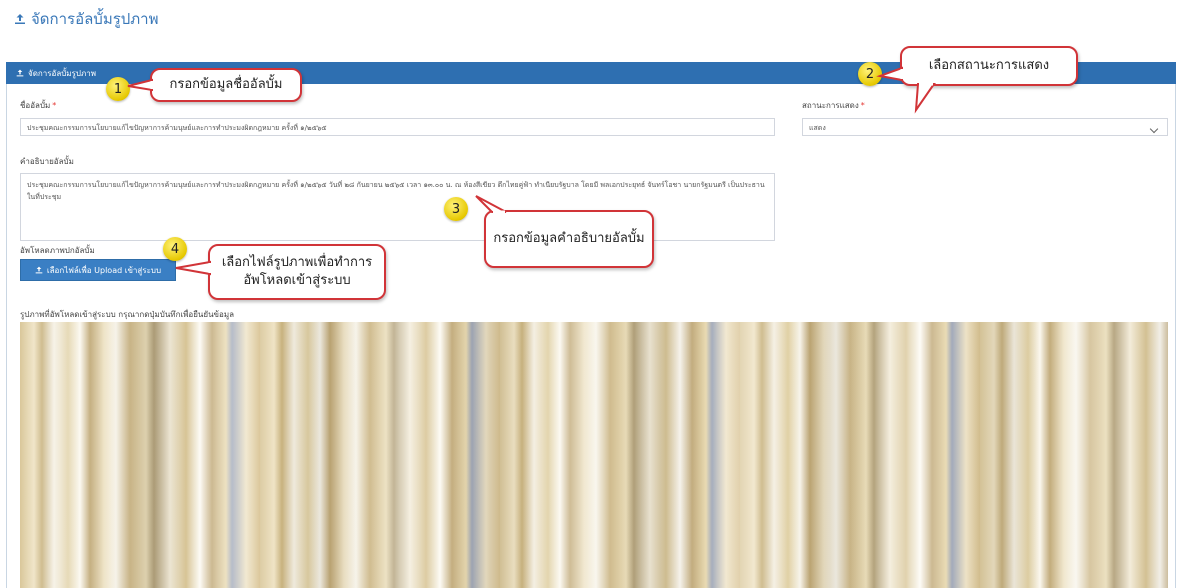 The width and height of the screenshot is (1182, 588). I want to click on callout-3: กรอกข้อมูลคำอธิบายอัลบั้ม, so click(569, 239).